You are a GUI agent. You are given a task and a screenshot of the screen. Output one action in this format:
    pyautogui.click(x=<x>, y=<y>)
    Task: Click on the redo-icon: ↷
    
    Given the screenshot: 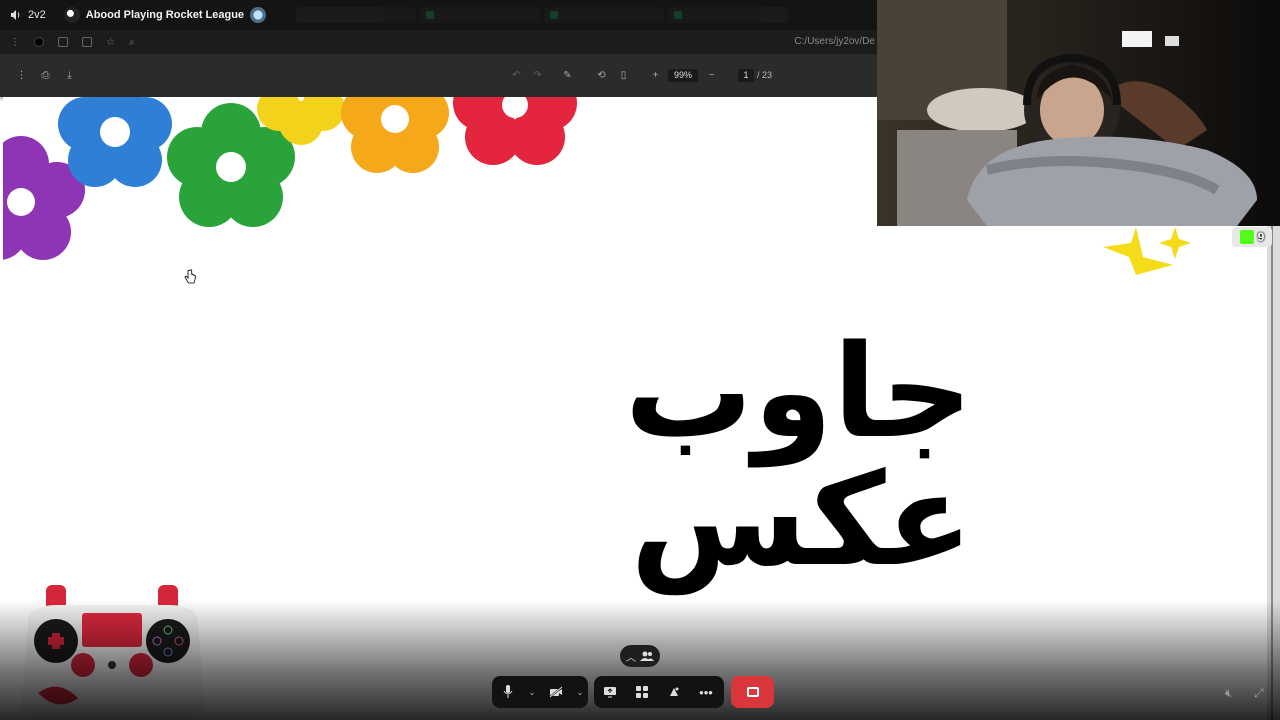 What is the action you would take?
    pyautogui.click(x=537, y=75)
    